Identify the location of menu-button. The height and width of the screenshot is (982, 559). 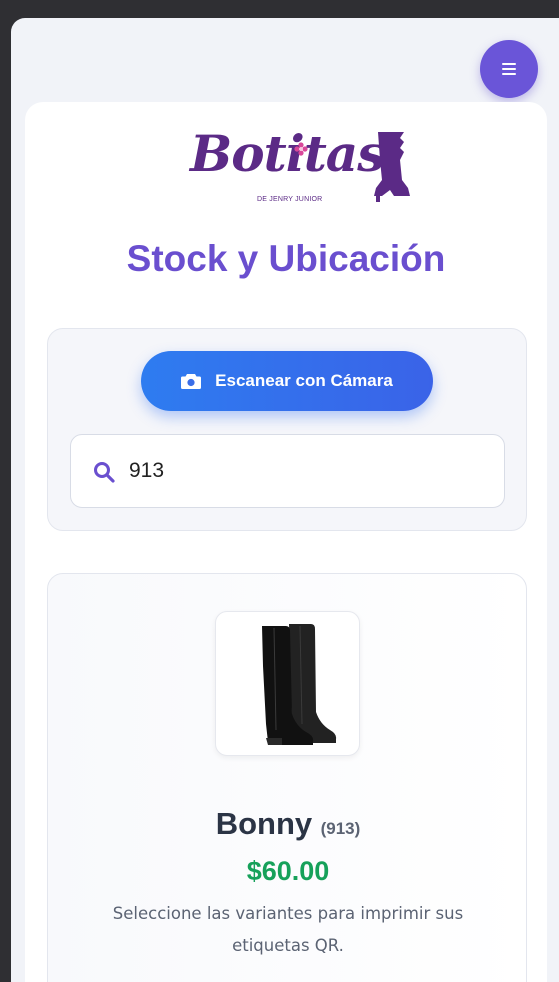
(509, 69).